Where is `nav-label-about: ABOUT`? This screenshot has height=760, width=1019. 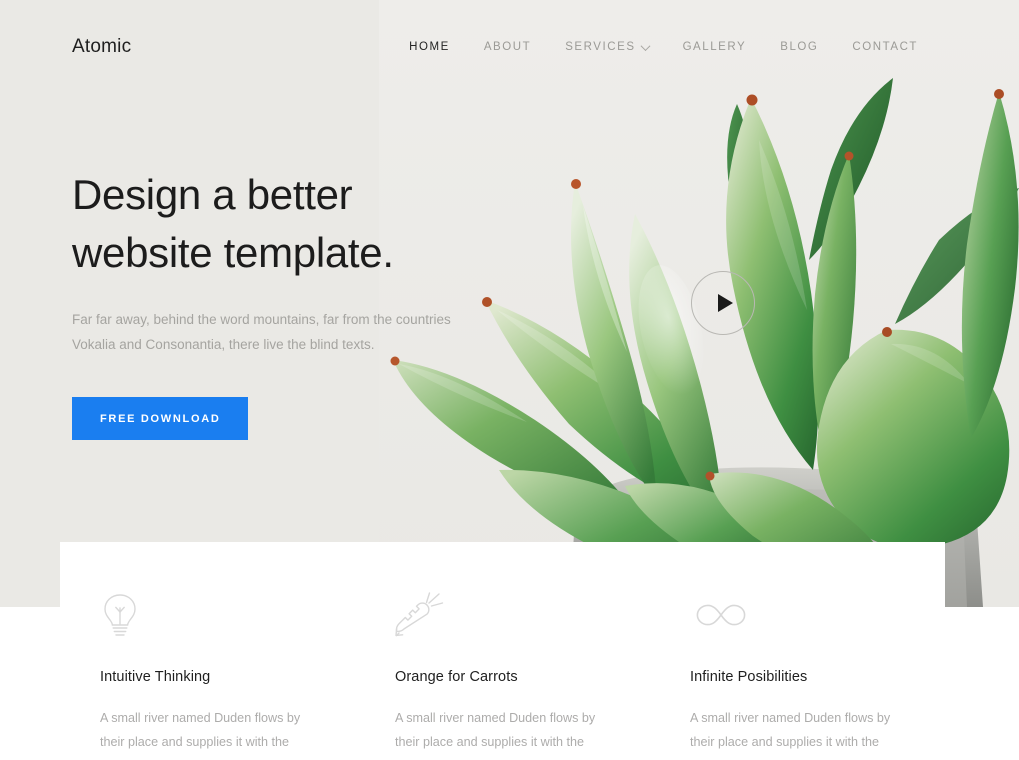 nav-label-about: ABOUT is located at coordinates (507, 47).